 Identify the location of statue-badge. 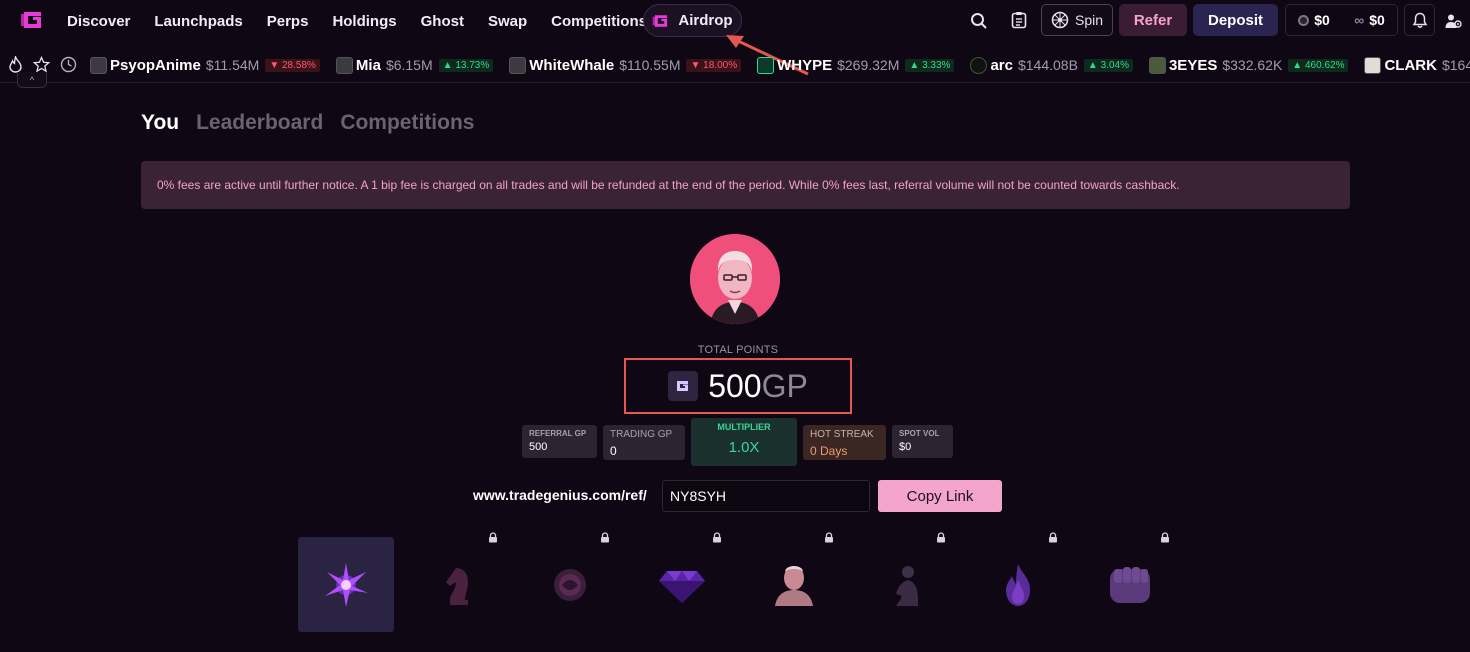
(906, 582).